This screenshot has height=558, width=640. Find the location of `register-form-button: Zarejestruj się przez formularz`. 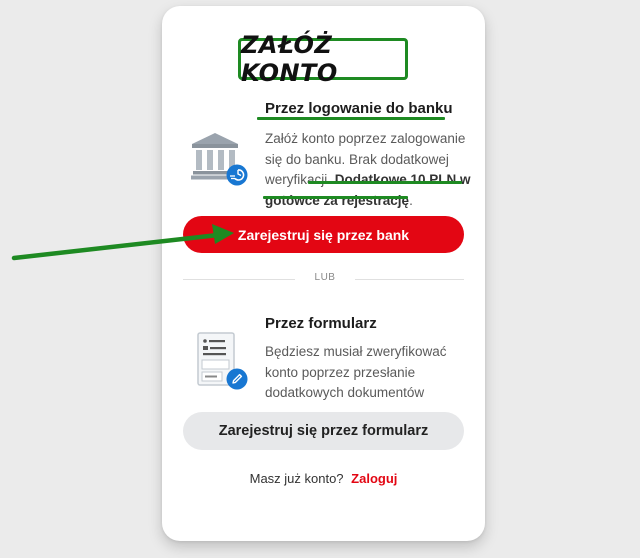

register-form-button: Zarejestruj się przez formularz is located at coordinates (323, 431).